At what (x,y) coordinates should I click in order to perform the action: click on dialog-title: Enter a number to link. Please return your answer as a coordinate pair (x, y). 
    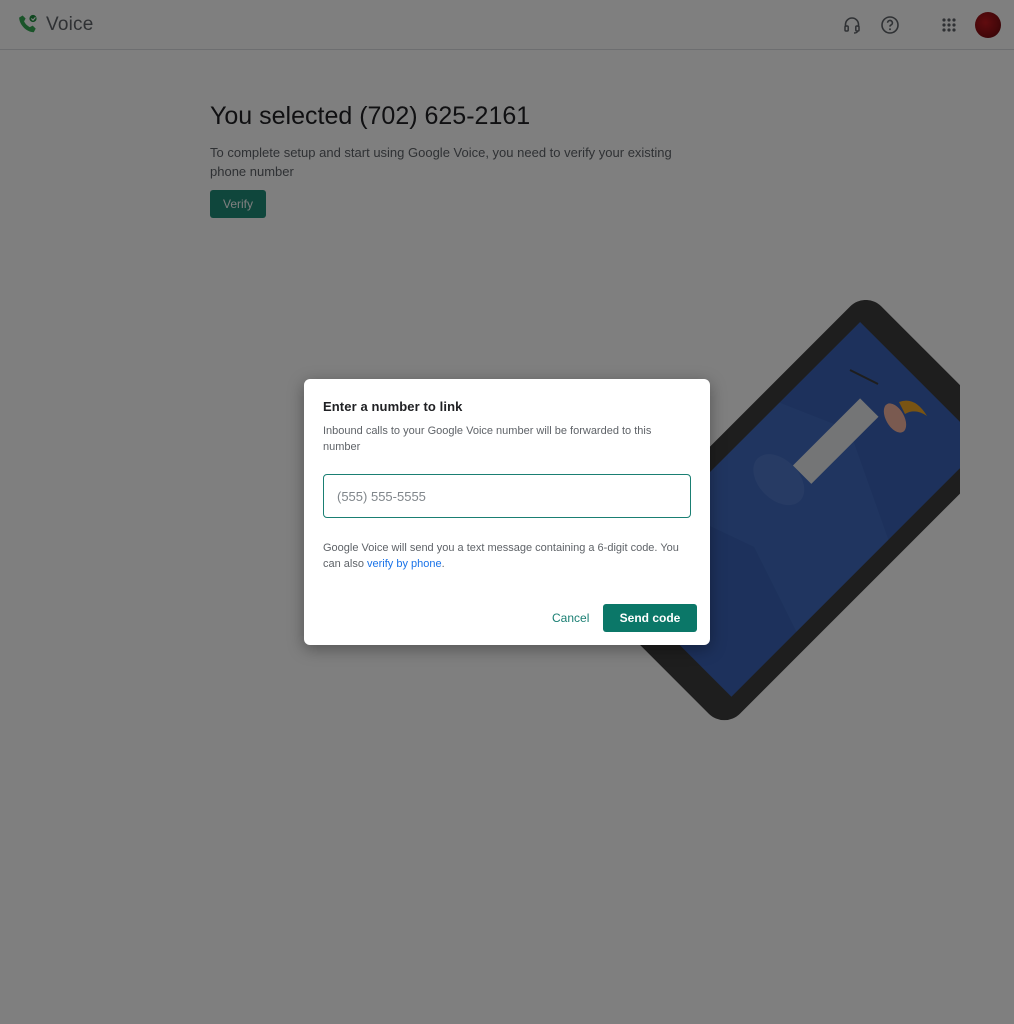
    Looking at the image, I should click on (393, 406).